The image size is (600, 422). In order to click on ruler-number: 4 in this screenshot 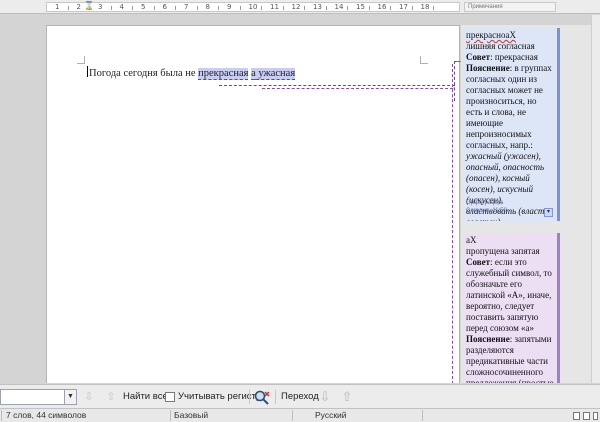, I will do `click(121, 7)`.